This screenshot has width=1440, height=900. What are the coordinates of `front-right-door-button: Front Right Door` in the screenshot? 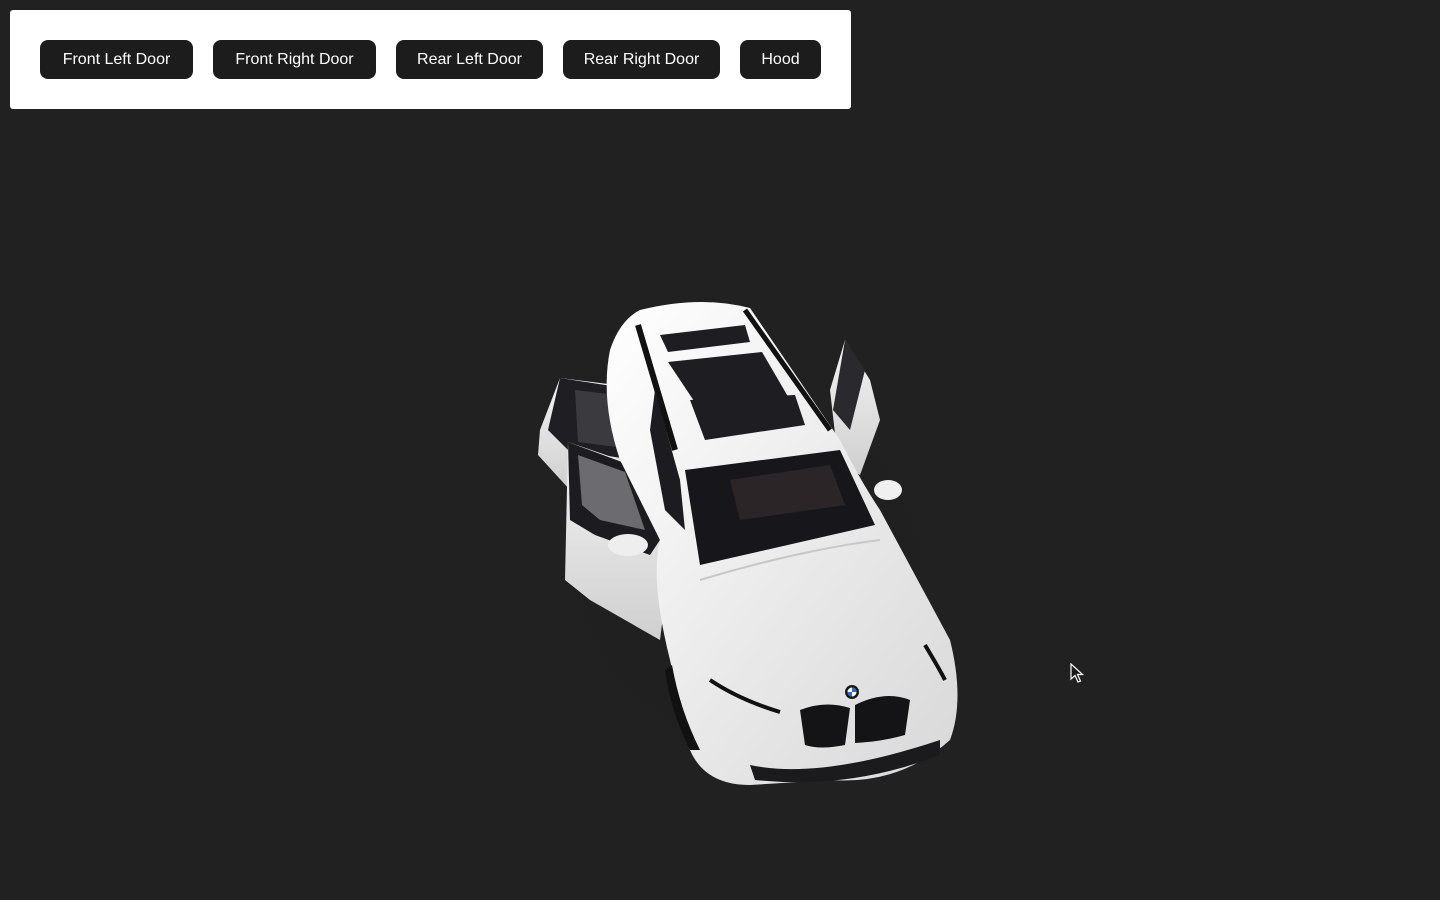 It's located at (294, 59).